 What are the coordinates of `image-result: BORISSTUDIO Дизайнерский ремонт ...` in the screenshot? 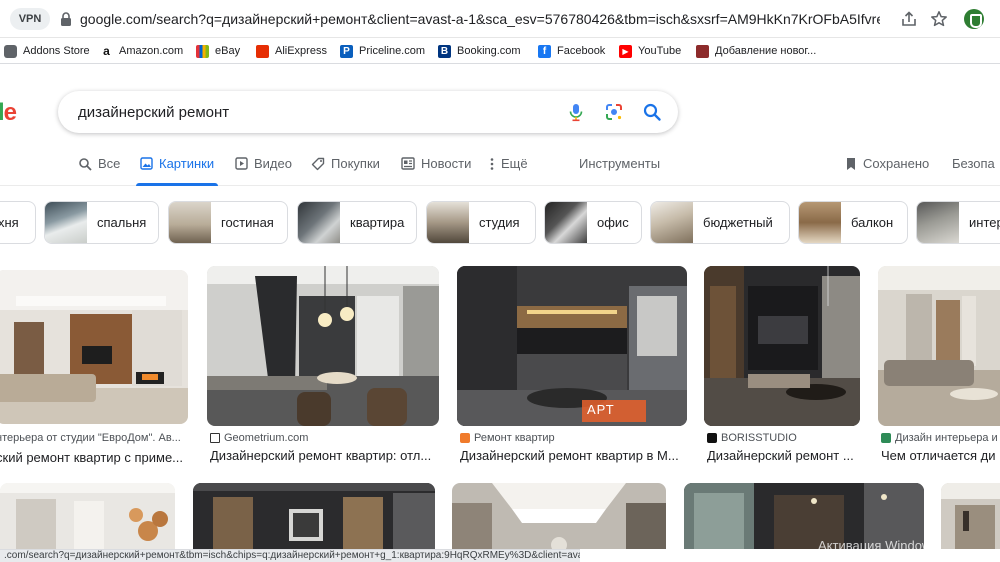 It's located at (782, 368).